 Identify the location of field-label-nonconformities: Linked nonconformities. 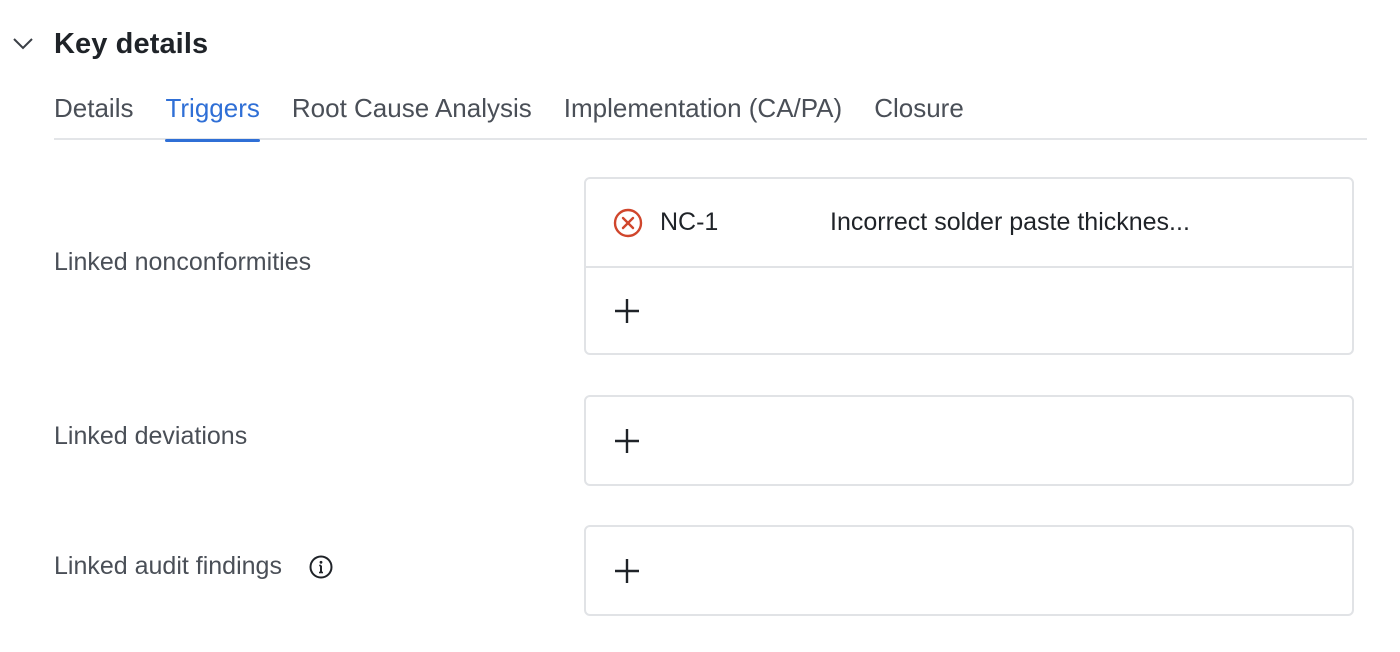
(182, 262).